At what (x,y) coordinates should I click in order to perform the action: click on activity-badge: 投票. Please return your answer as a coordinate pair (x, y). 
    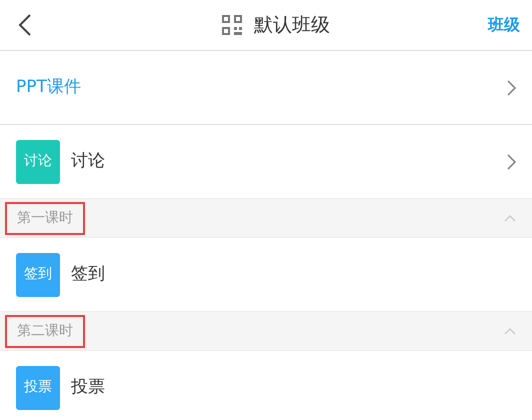
    Looking at the image, I should click on (38, 388).